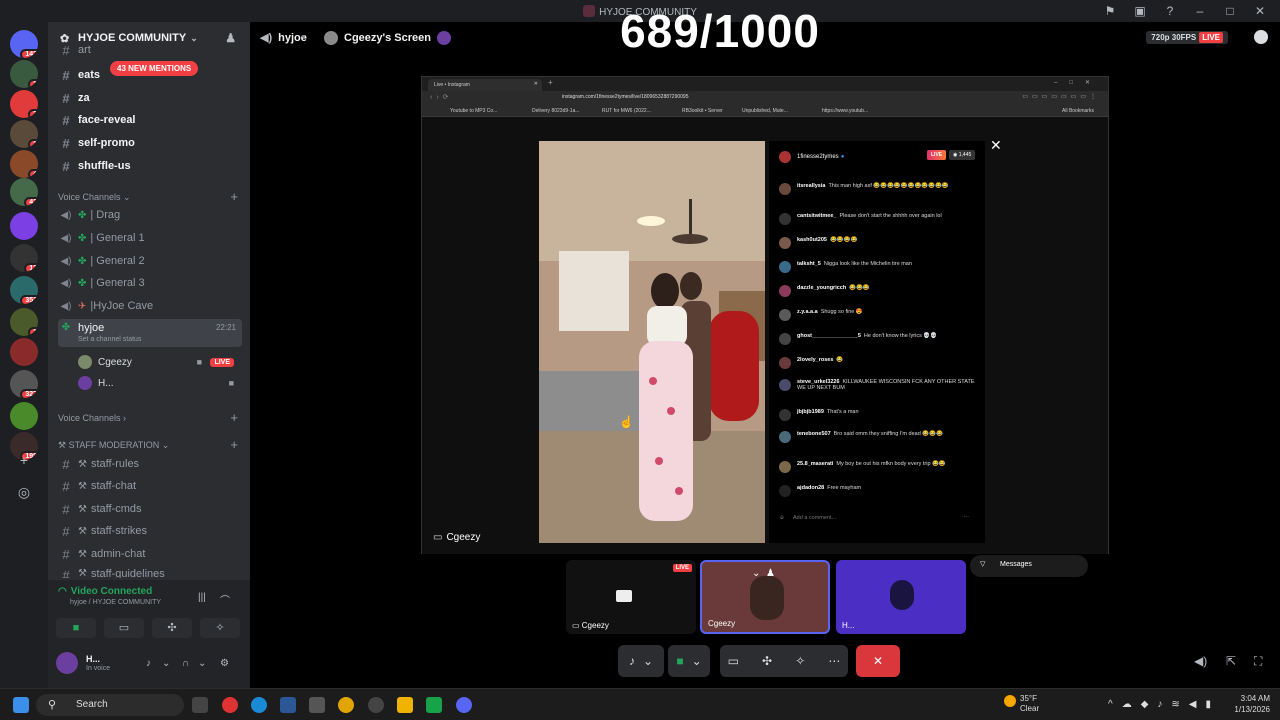  I want to click on chevron-up-icon: ^, so click(1115, 704).